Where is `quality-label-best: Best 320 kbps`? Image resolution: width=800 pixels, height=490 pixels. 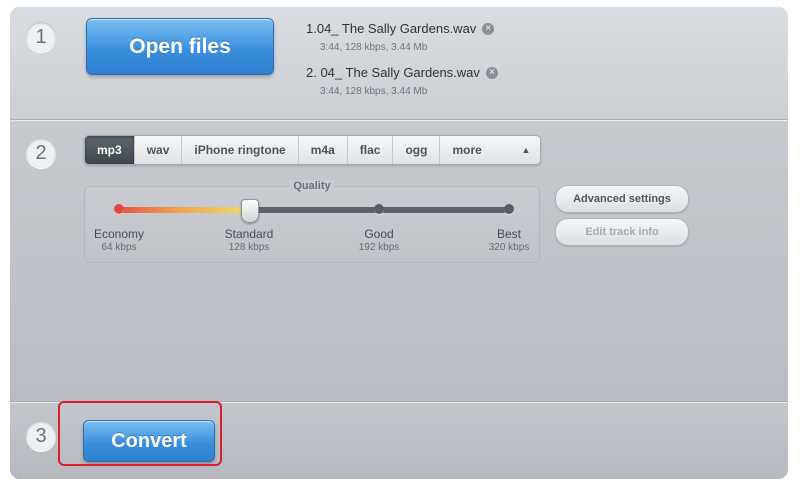 quality-label-best: Best 320 kbps is located at coordinates (509, 240).